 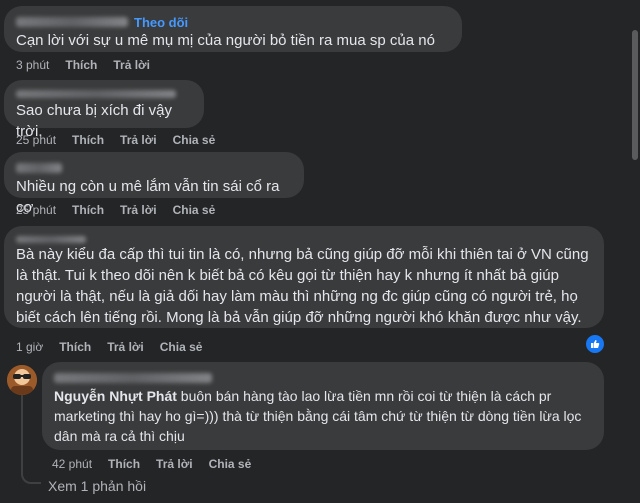 What do you see at coordinates (32, 65) in the screenshot?
I see `comment-time: 3 phút` at bounding box center [32, 65].